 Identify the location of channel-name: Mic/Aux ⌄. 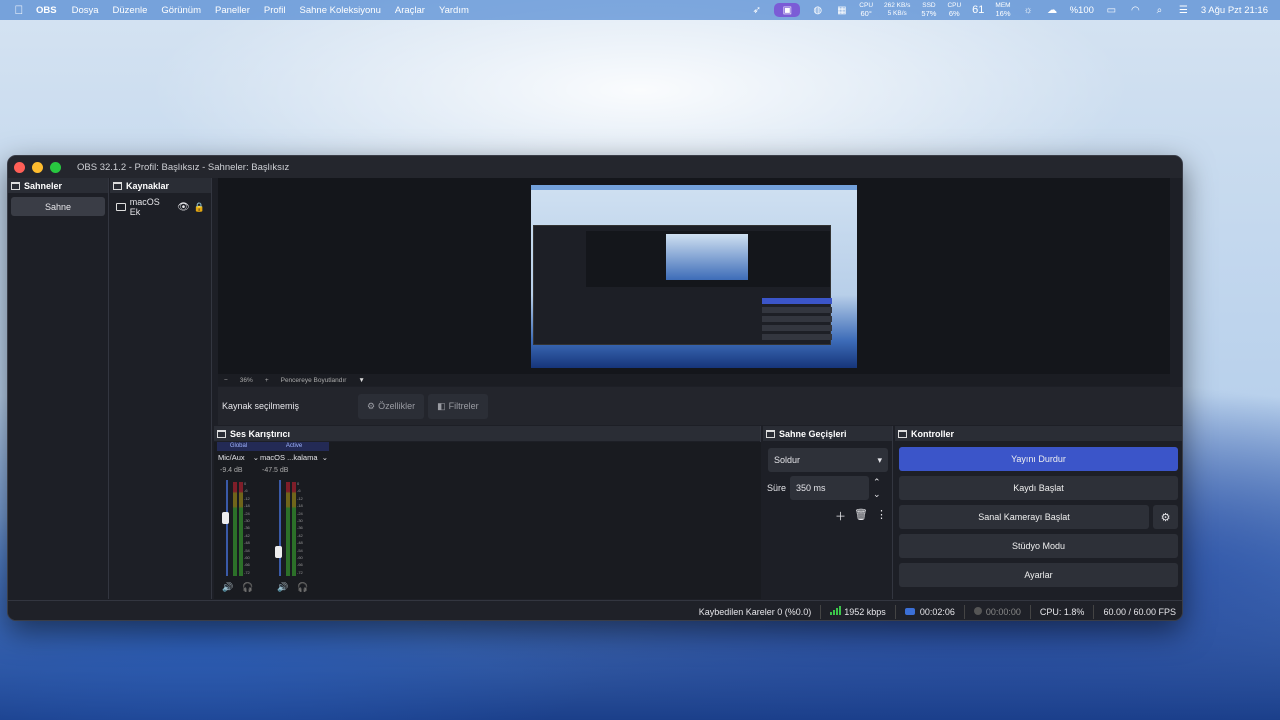
(238, 458).